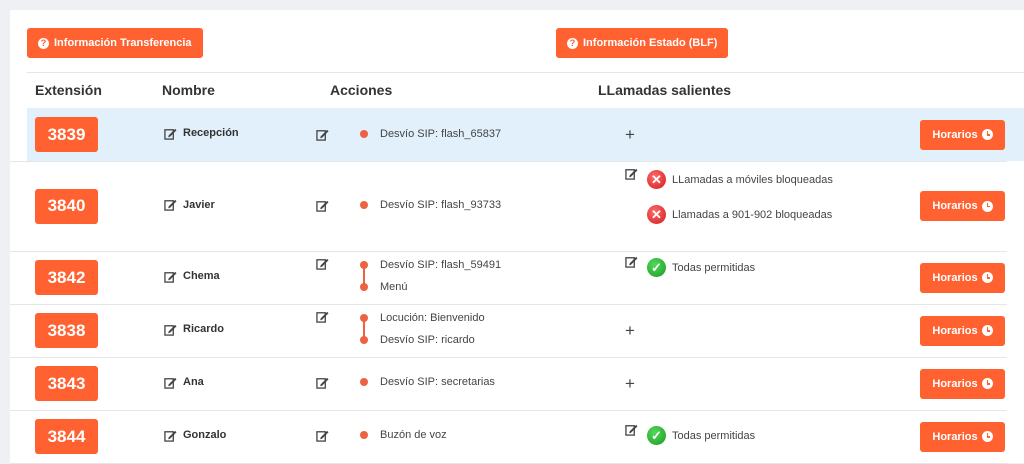 The height and width of the screenshot is (464, 1024). I want to click on extension-name: Ana, so click(193, 382).